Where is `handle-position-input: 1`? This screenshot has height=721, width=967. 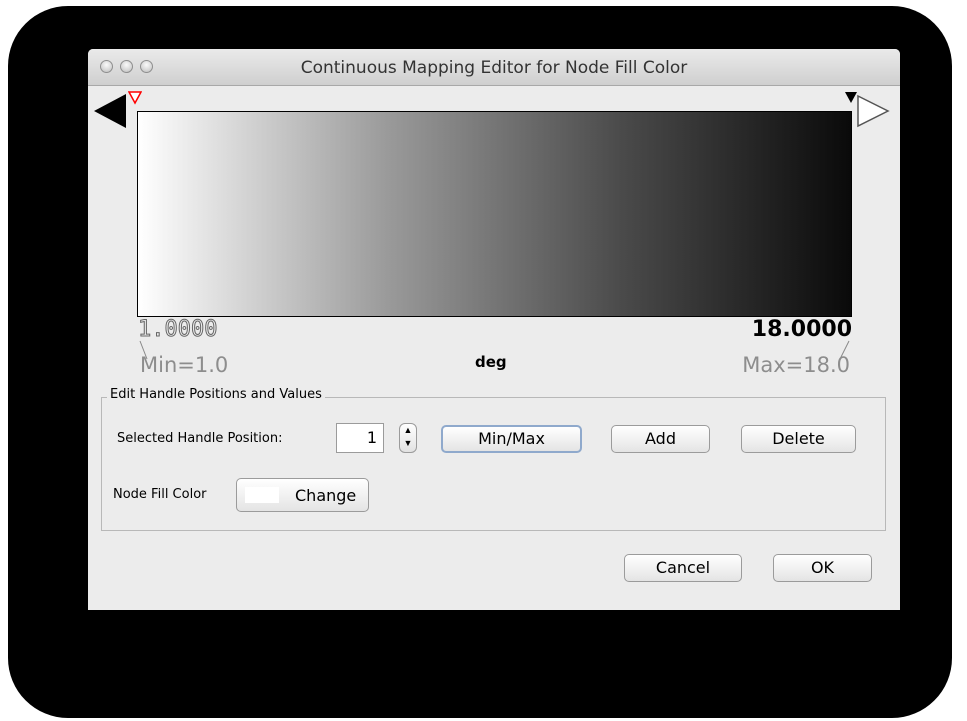 handle-position-input: 1 is located at coordinates (360, 438).